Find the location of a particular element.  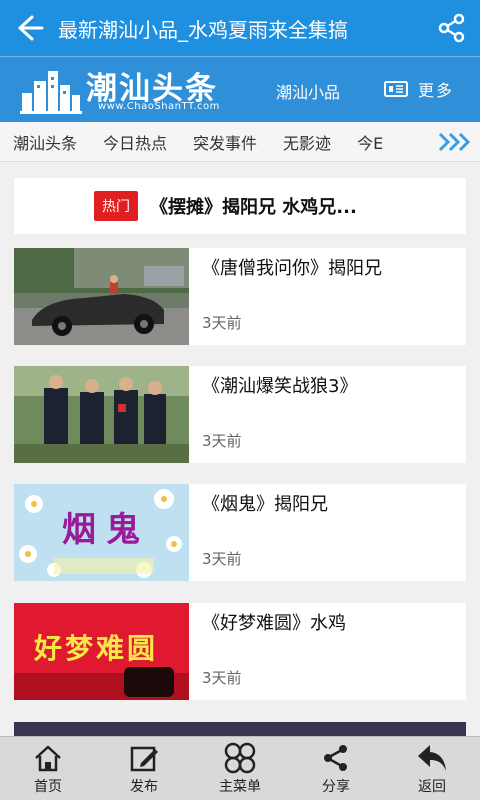

logo-url: www.ChaoShanTT.com is located at coordinates (159, 106).